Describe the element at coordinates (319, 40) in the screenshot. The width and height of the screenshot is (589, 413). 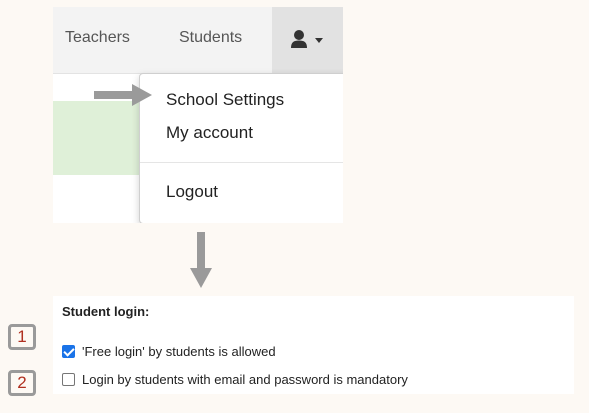
I see `caret-down-icon` at that location.